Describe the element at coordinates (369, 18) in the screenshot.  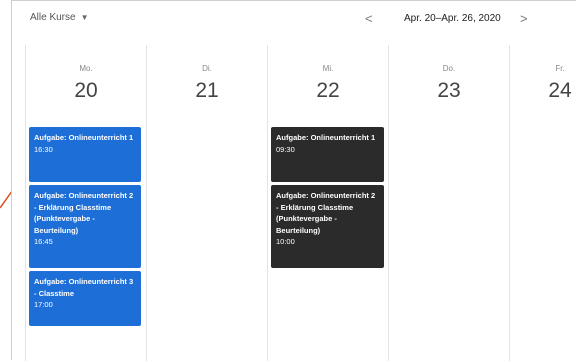
I see `previous-week-button: <` at that location.